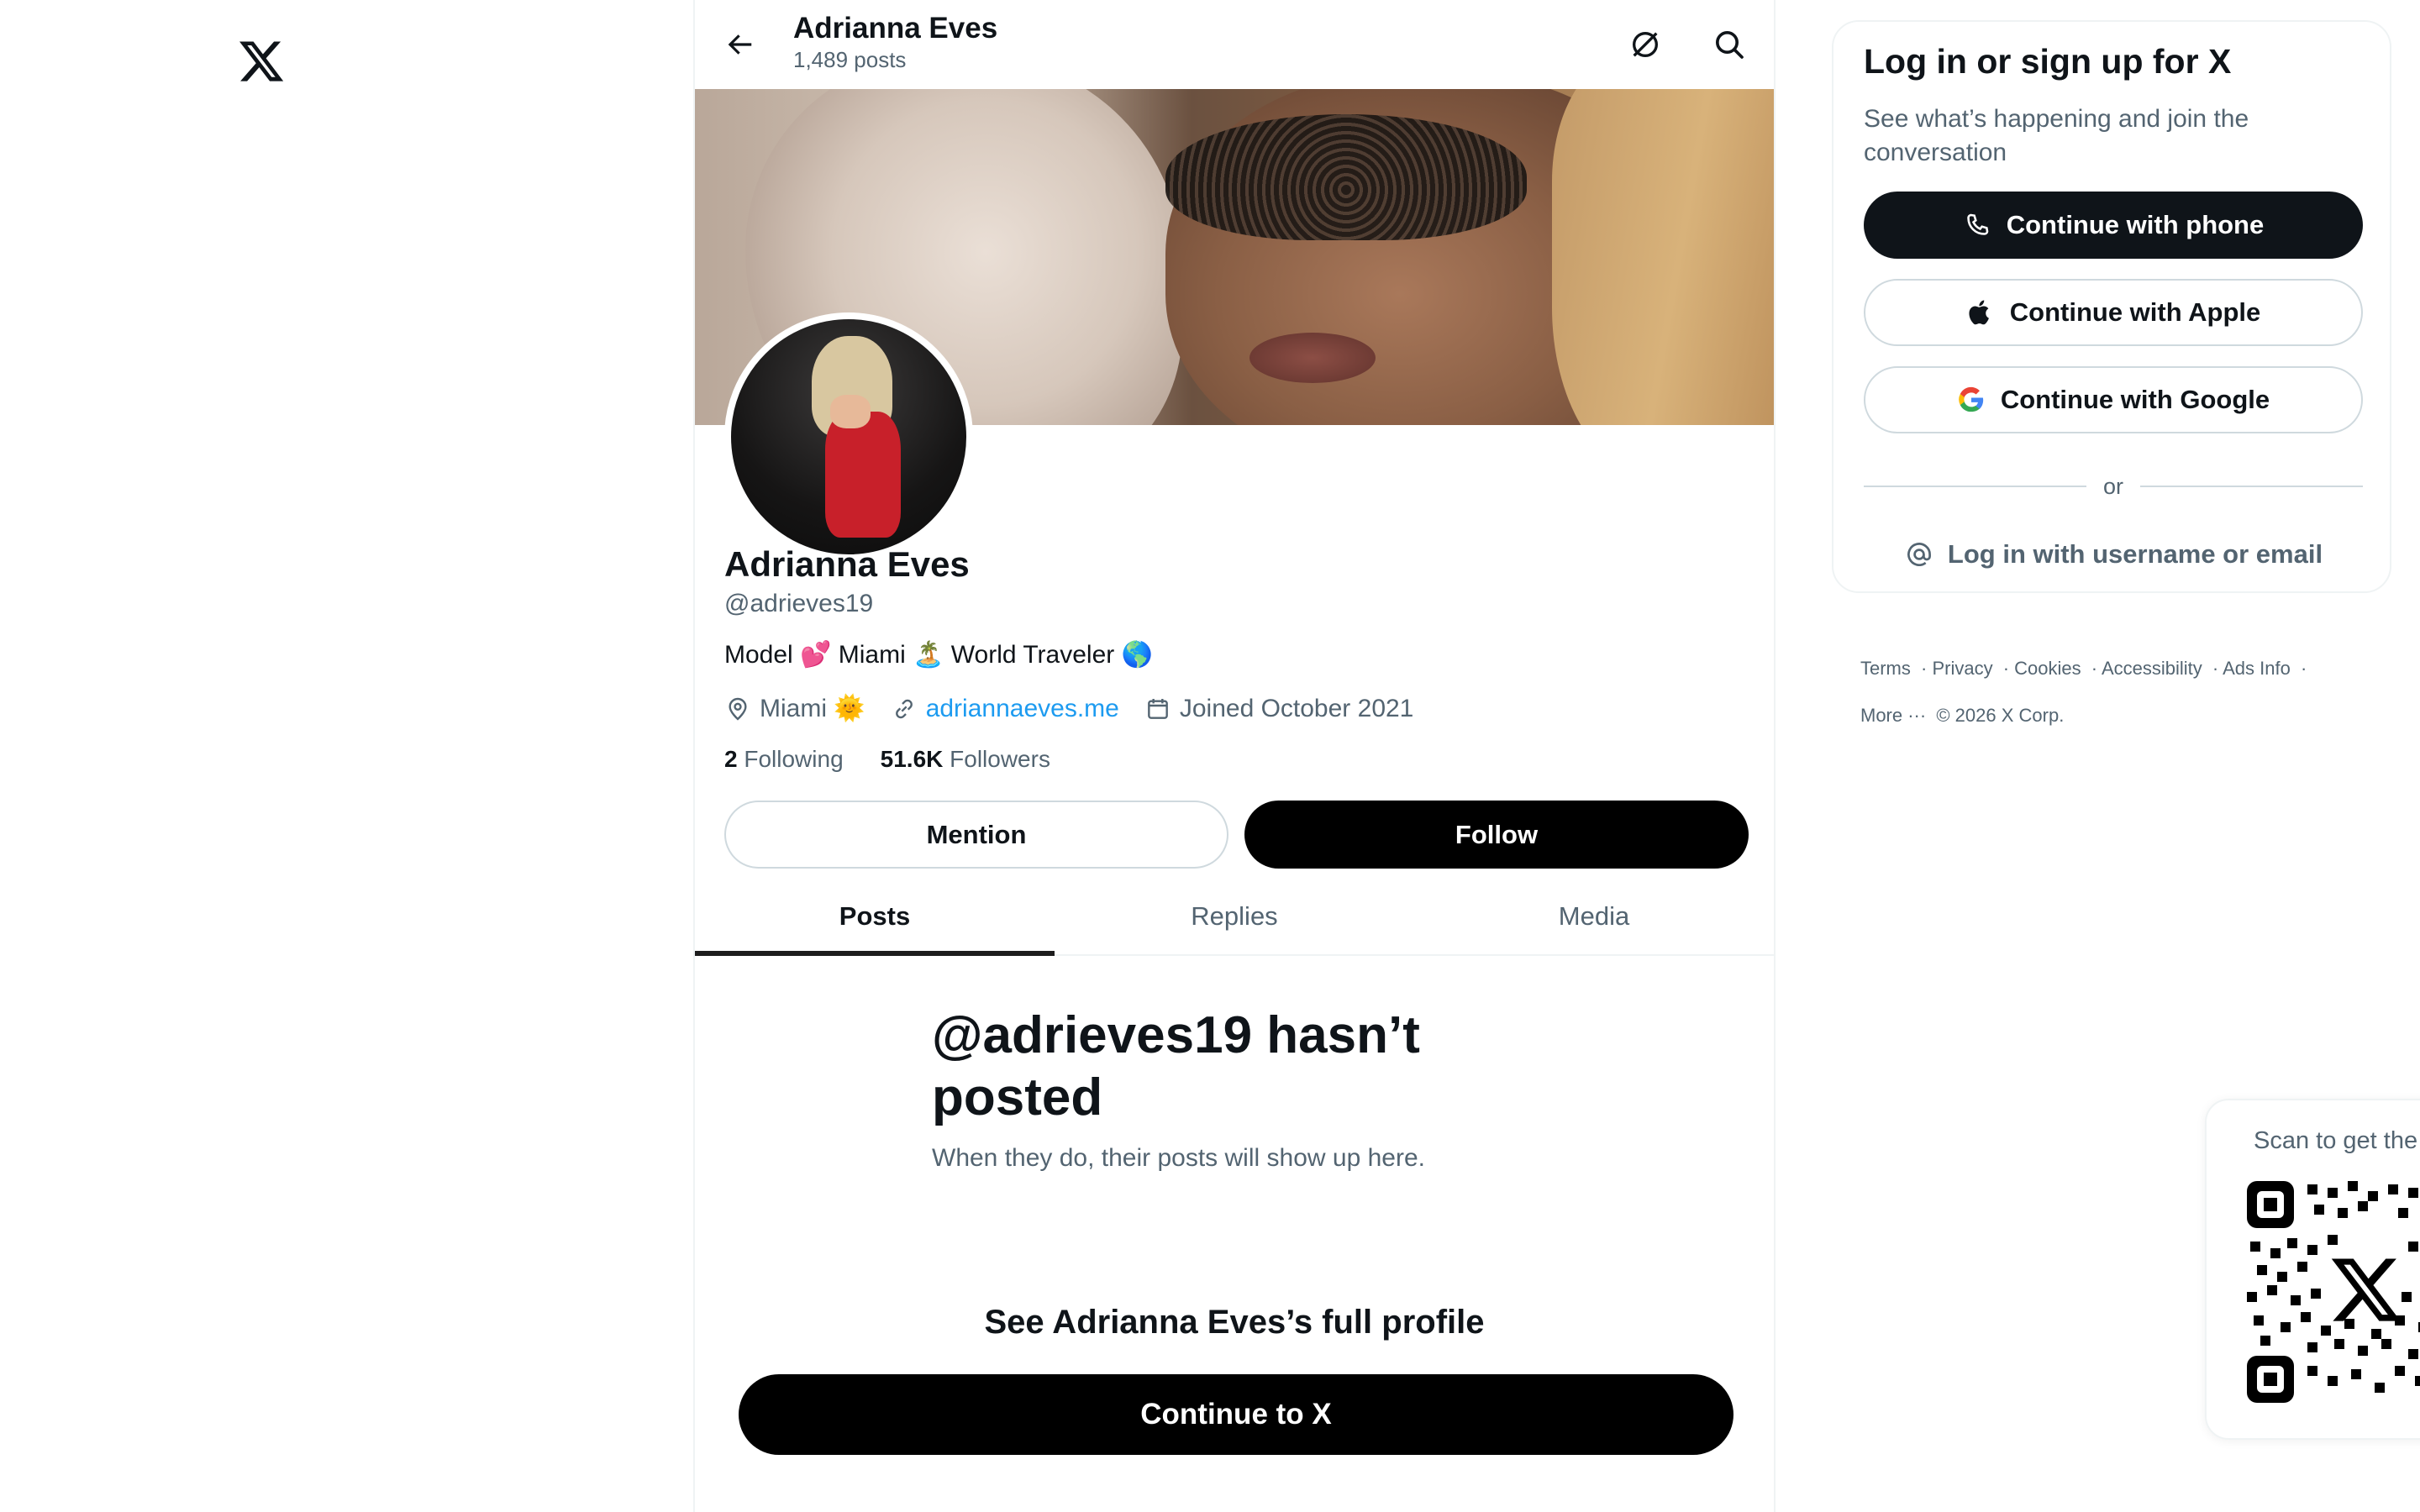 Image resolution: width=2420 pixels, height=1512 pixels. Describe the element at coordinates (850, 59) in the screenshot. I see `header-post-count: 1,489 posts` at that location.